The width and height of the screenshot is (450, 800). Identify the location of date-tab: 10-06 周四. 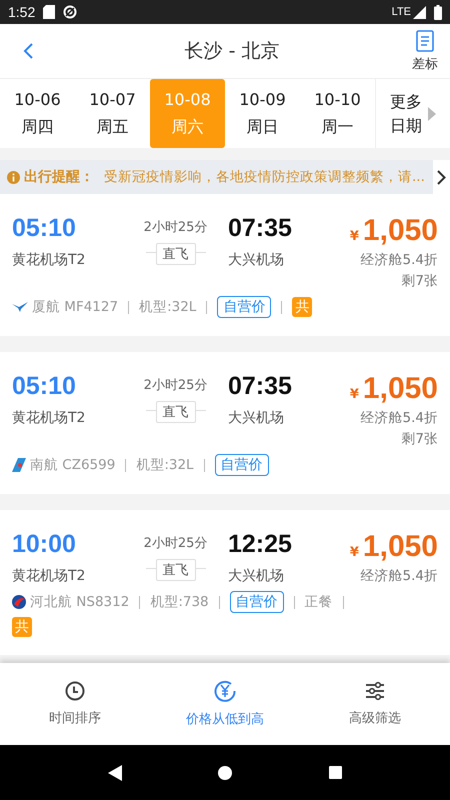
(37, 113).